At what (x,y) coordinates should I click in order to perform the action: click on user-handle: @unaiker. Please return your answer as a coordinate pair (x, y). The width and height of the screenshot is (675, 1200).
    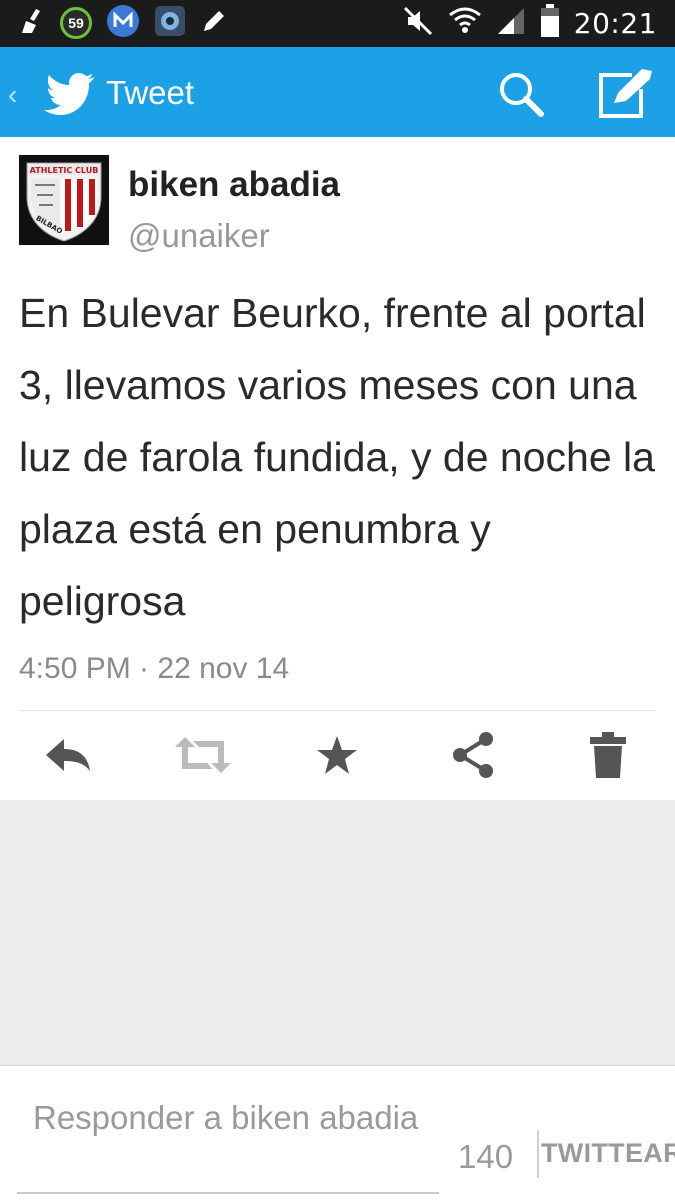
    Looking at the image, I should click on (199, 236).